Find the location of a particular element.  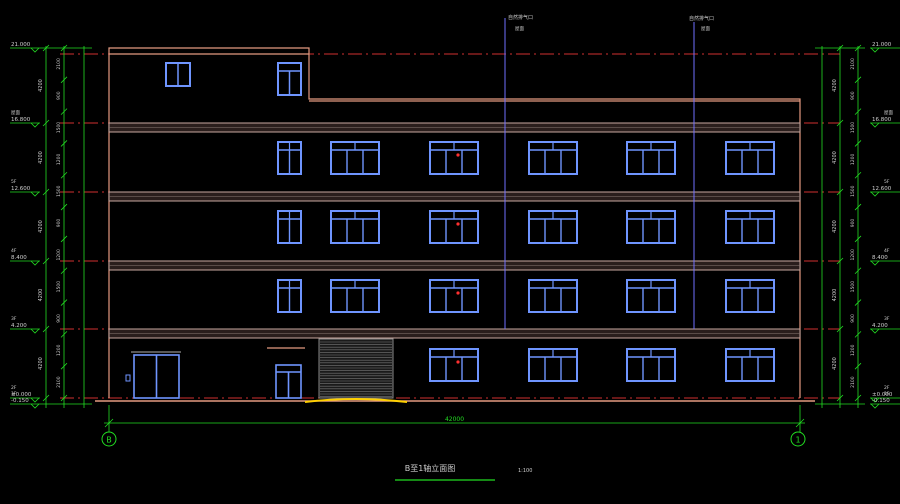

right-dimension-ticks is located at coordinates (849, 223).